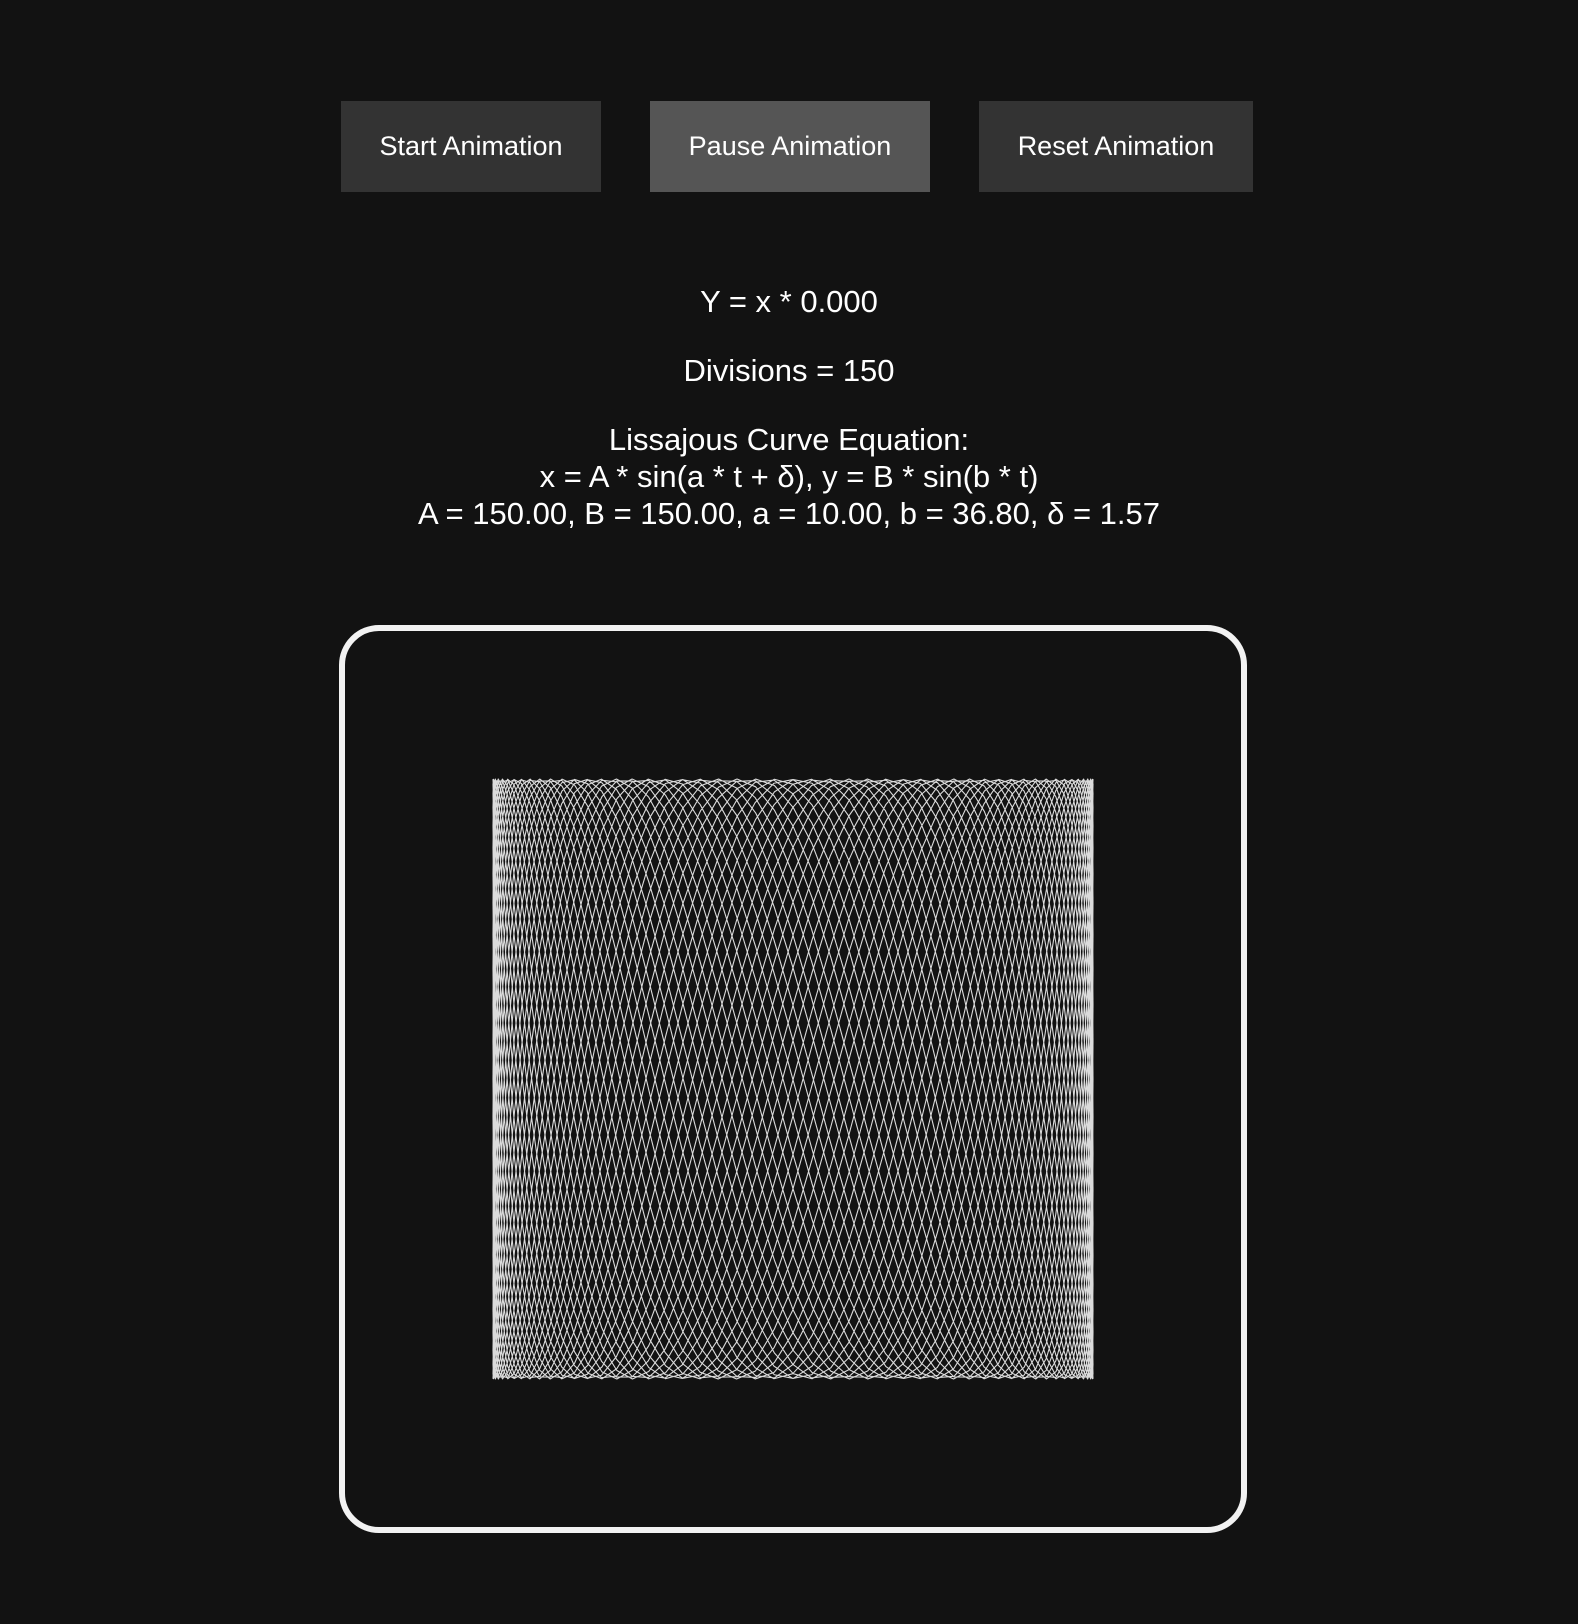 The height and width of the screenshot is (1624, 1578). I want to click on lissajous-curve-drawing, so click(793, 1079).